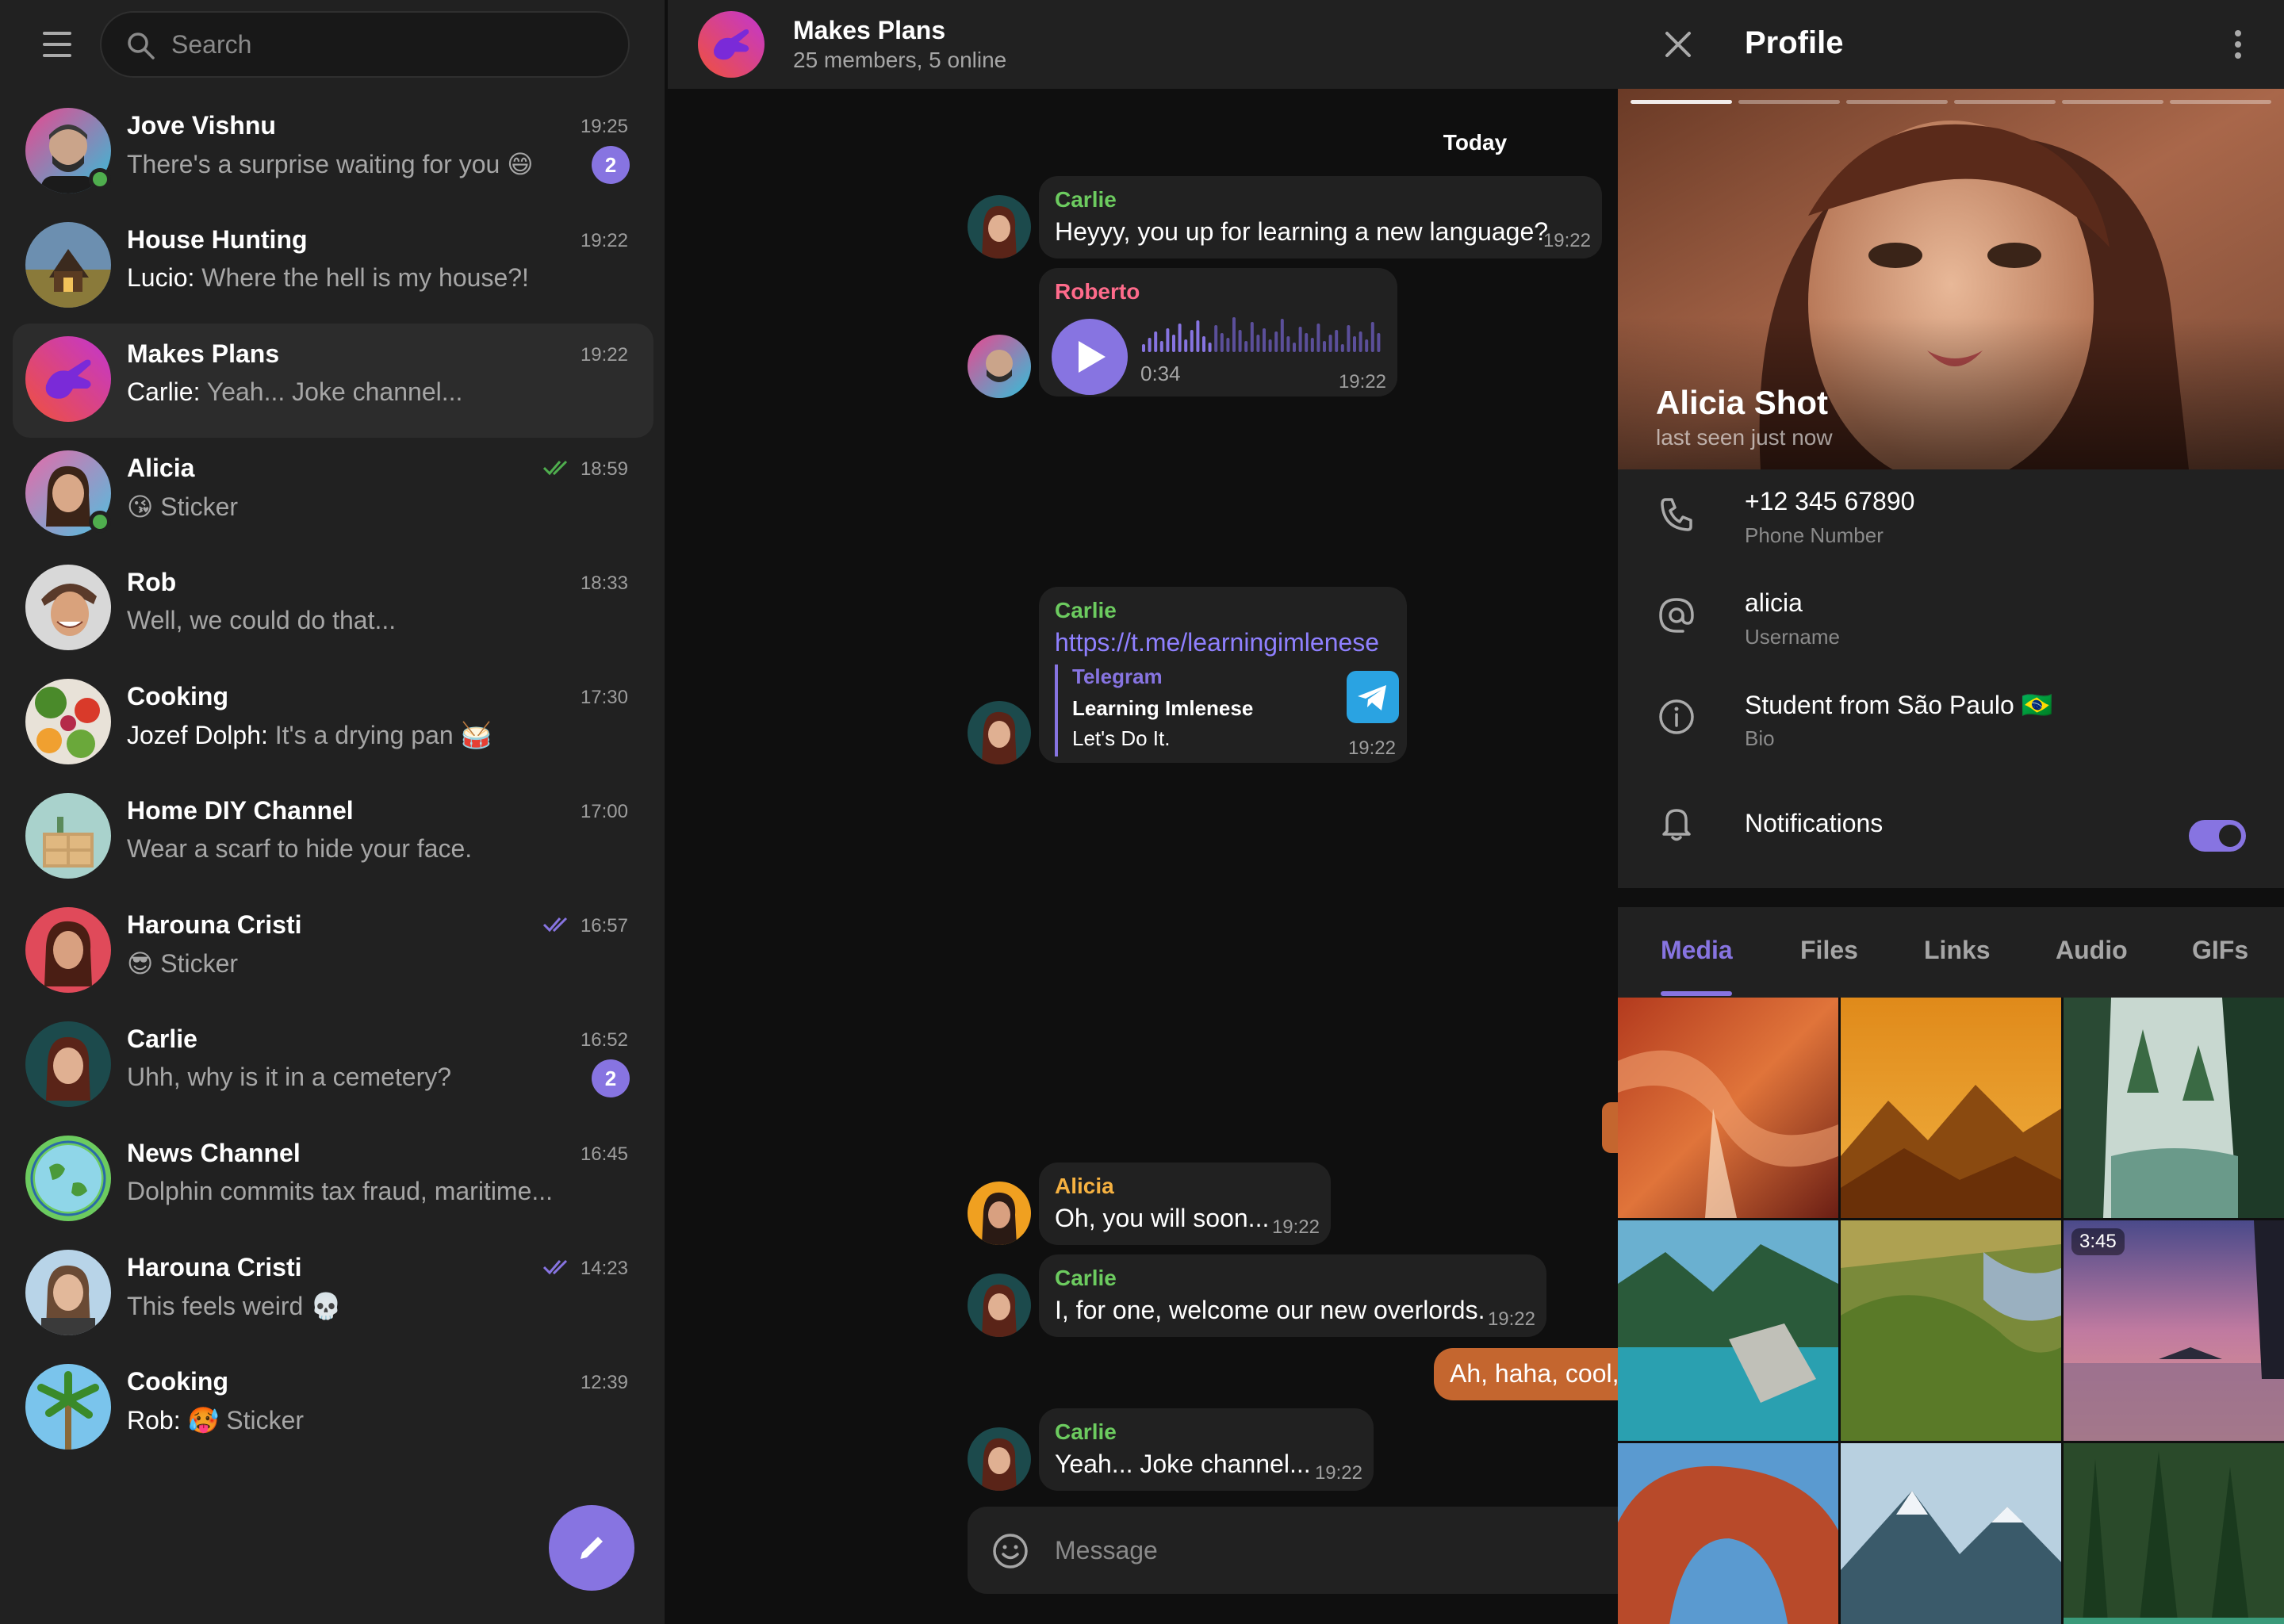  I want to click on online-indicator, so click(100, 179).